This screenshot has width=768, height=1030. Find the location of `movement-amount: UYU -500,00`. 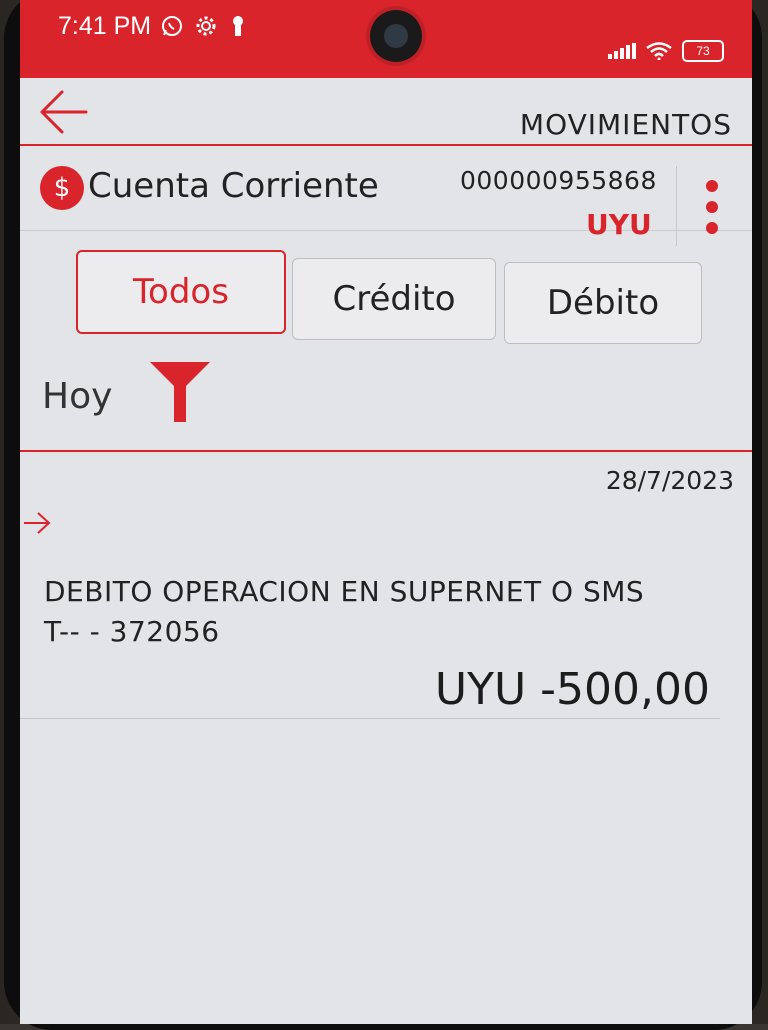

movement-amount: UYU -500,00 is located at coordinates (572, 689).